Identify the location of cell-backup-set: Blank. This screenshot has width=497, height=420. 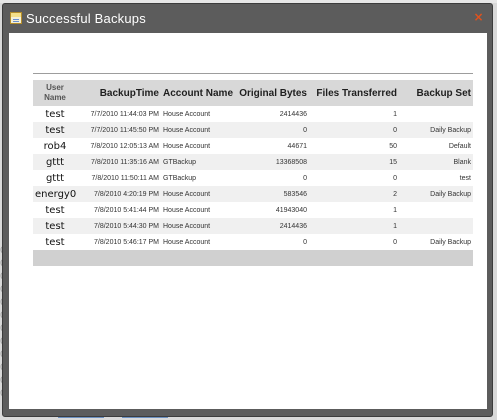
(436, 162).